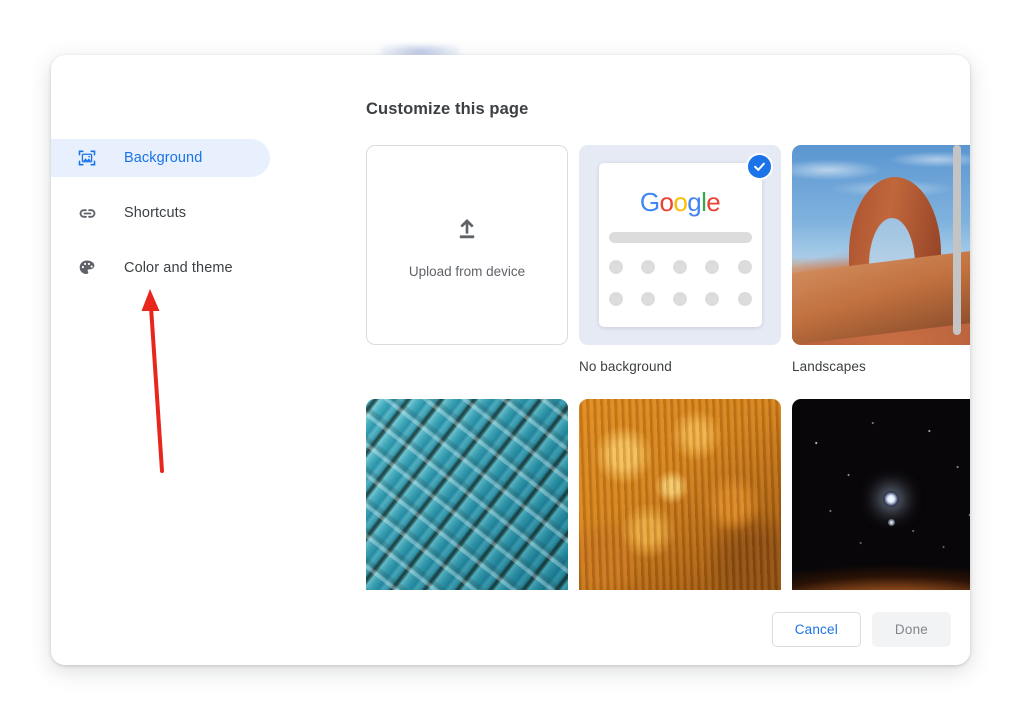  Describe the element at coordinates (163, 158) in the screenshot. I see `sidebar-item-label: Background` at that location.